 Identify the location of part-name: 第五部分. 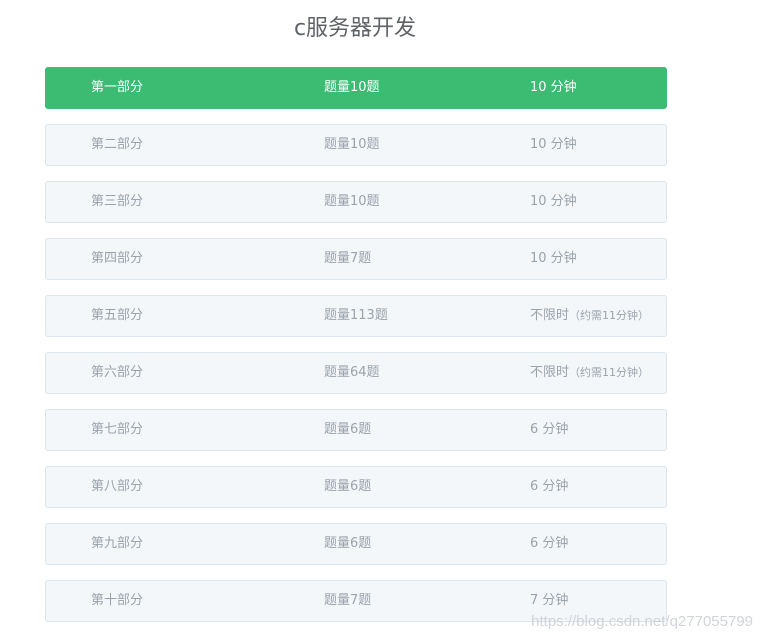
(117, 315).